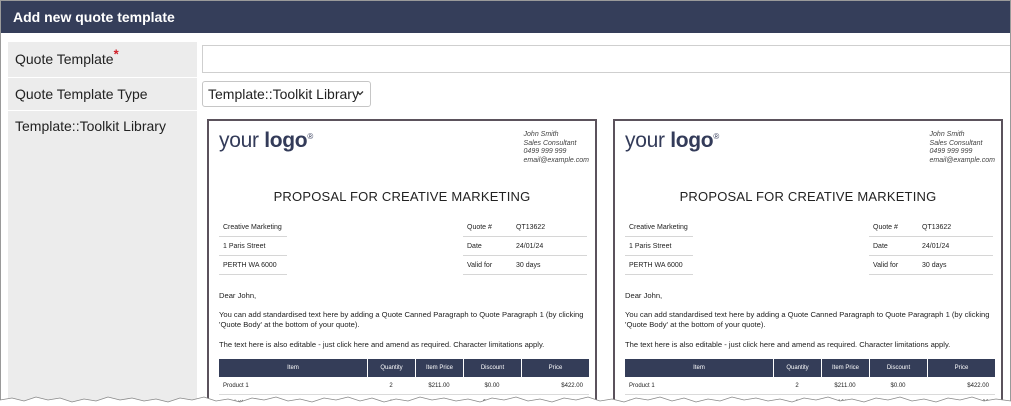  What do you see at coordinates (64, 59) in the screenshot?
I see `quote-template-label: Quote Template` at bounding box center [64, 59].